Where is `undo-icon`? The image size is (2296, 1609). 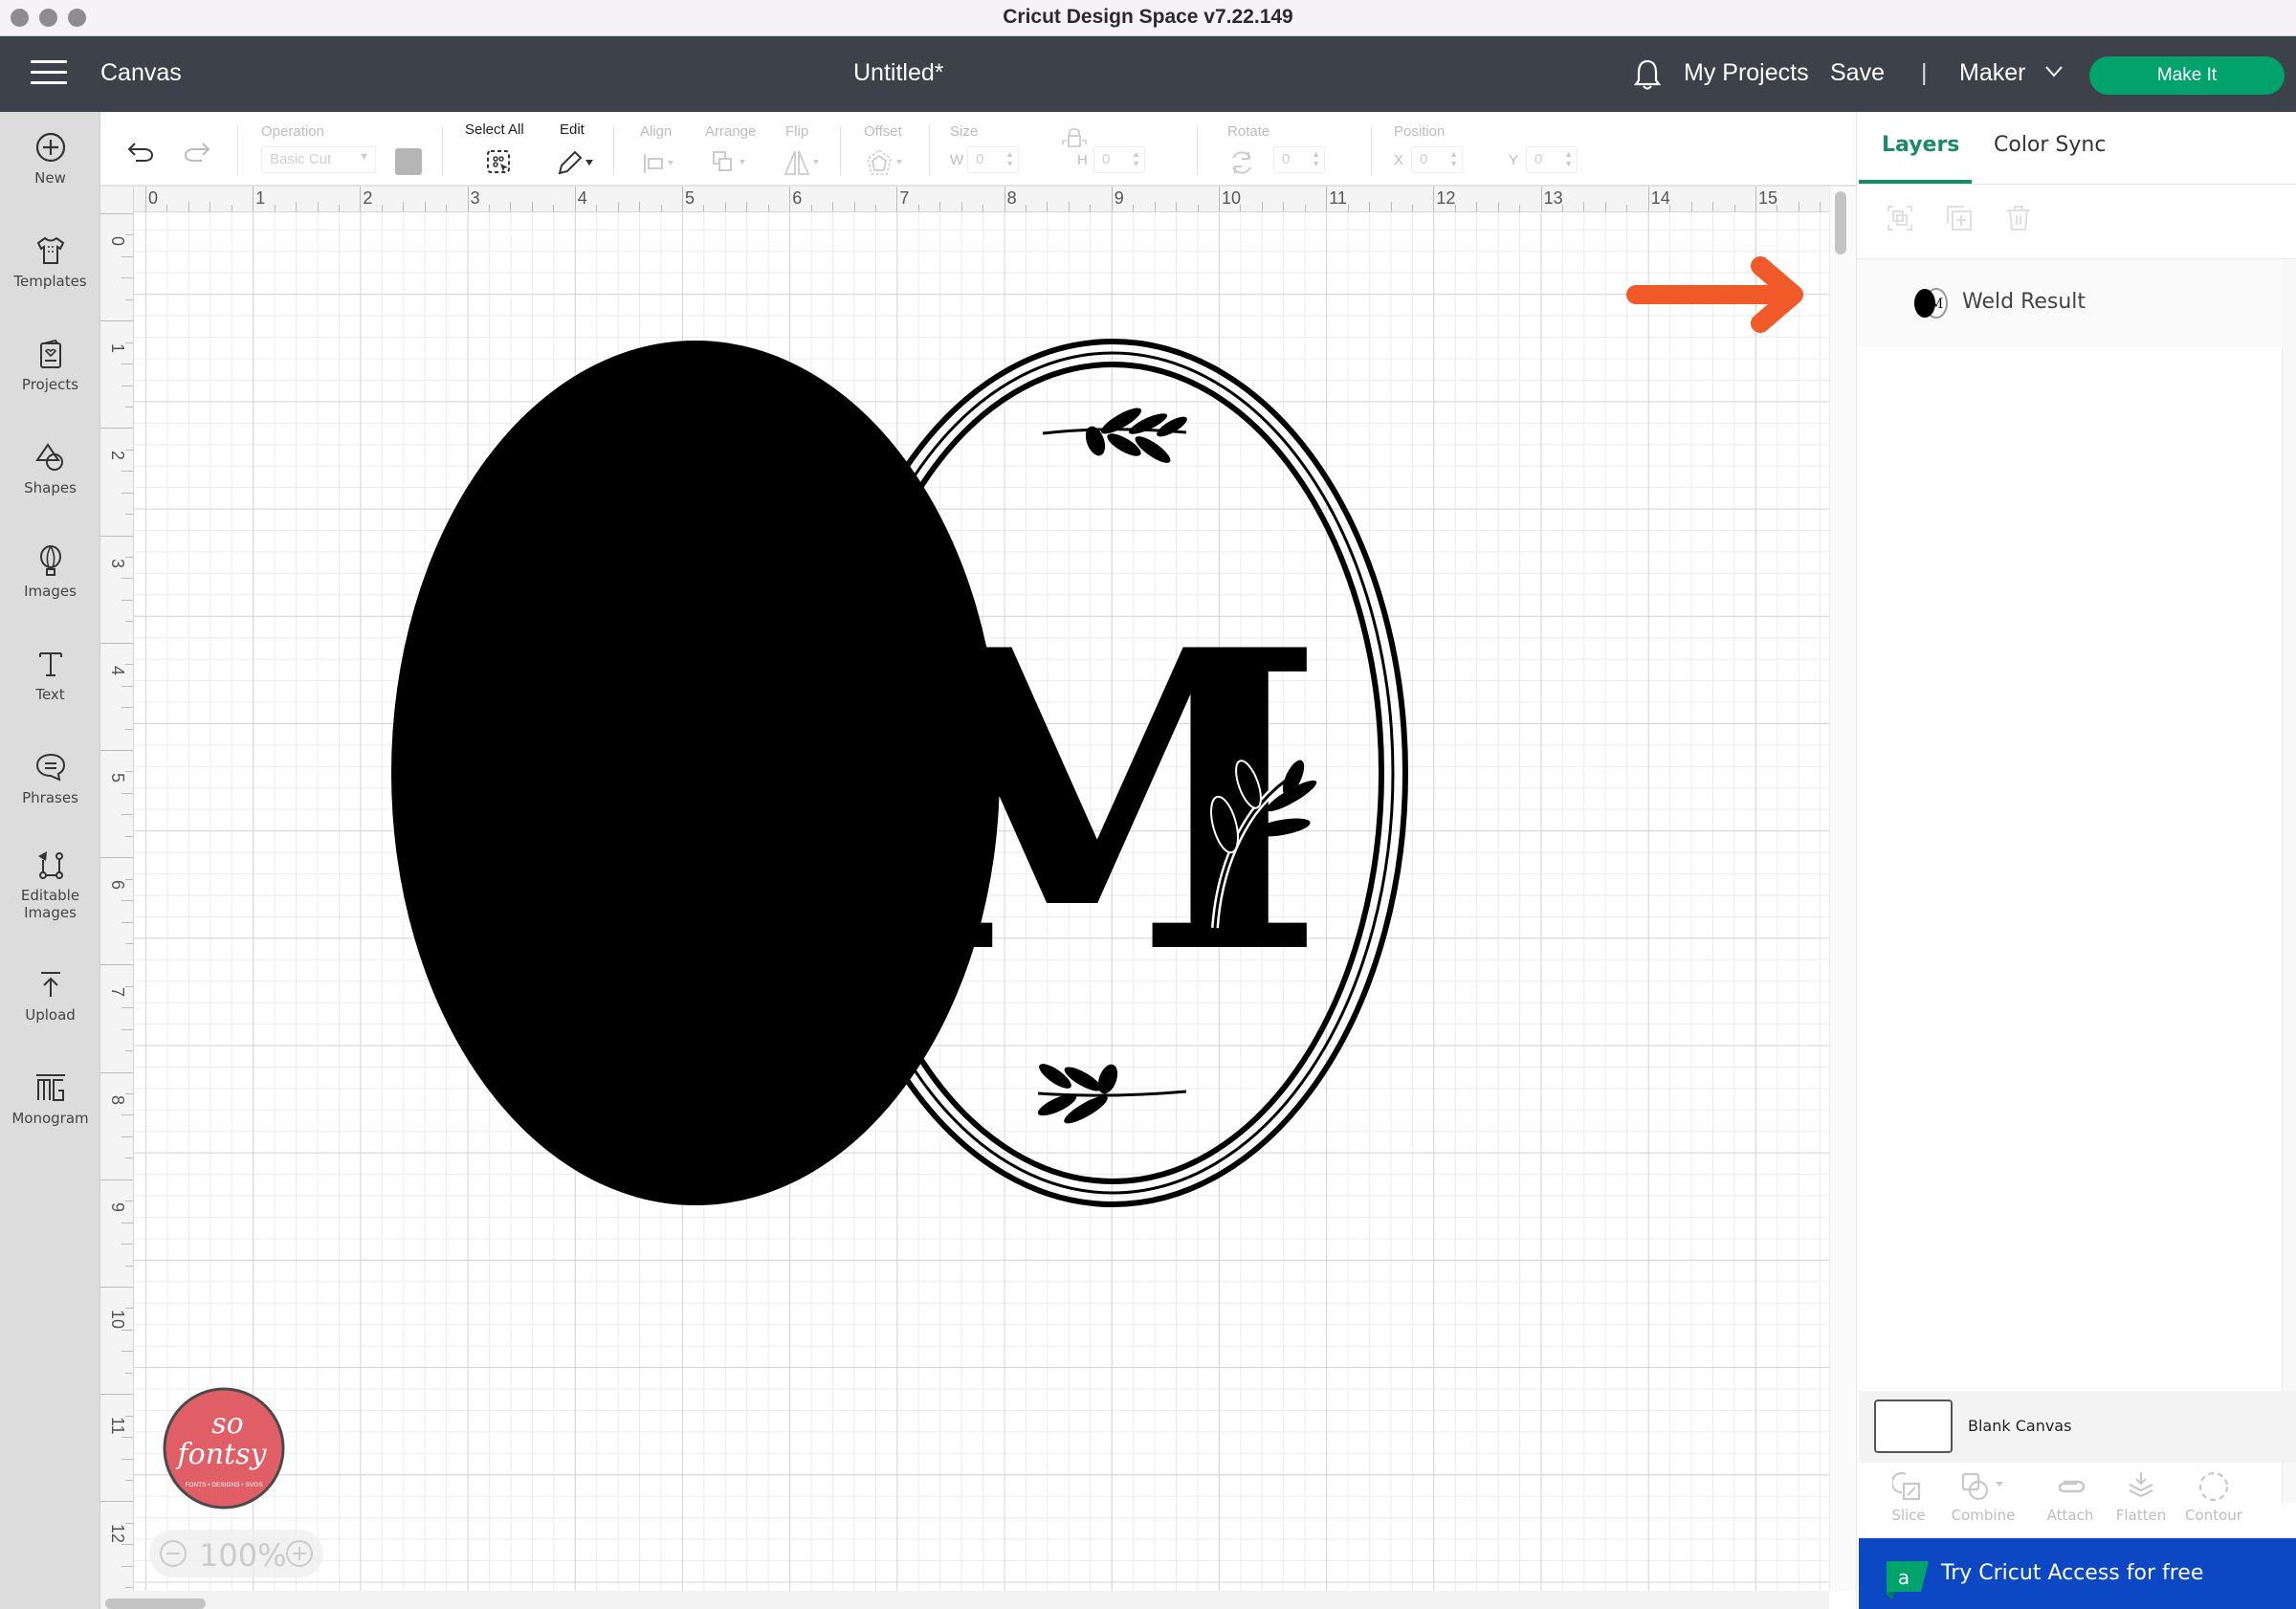
undo-icon is located at coordinates (140, 152).